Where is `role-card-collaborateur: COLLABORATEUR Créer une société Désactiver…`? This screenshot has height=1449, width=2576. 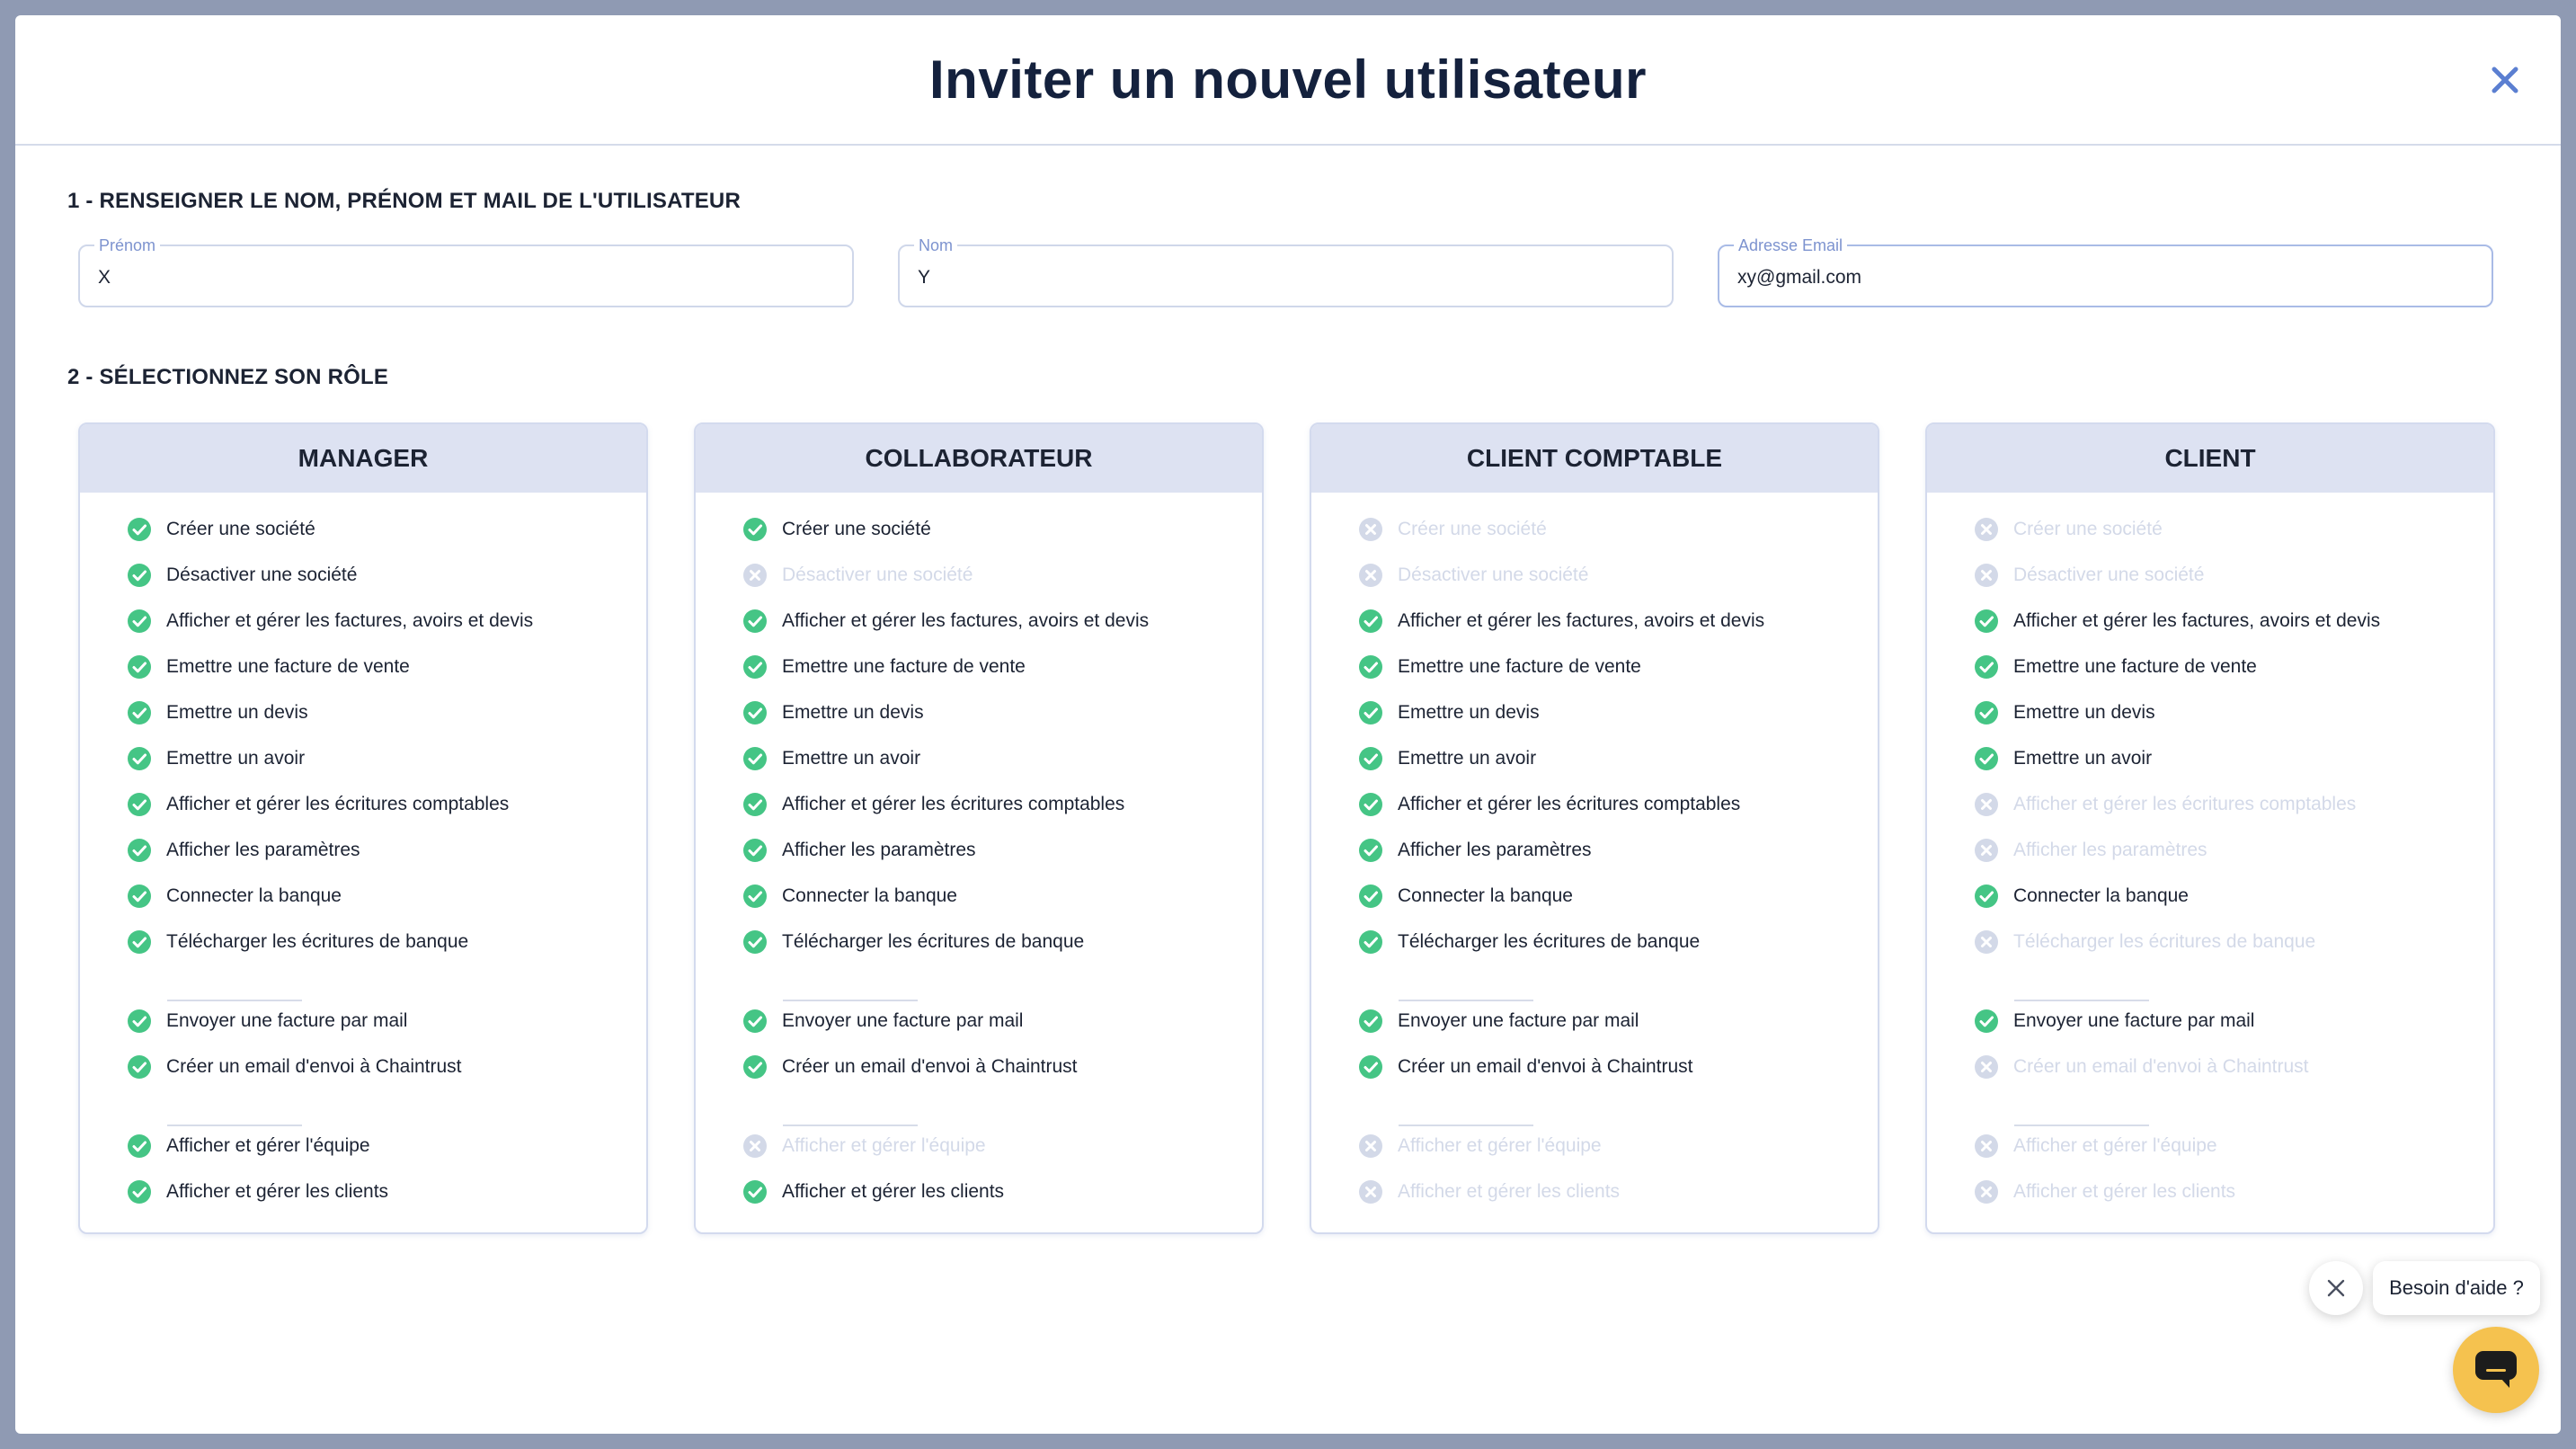
role-card-collaborateur: COLLABORATEUR Créer une société Désactiver… is located at coordinates (979, 828).